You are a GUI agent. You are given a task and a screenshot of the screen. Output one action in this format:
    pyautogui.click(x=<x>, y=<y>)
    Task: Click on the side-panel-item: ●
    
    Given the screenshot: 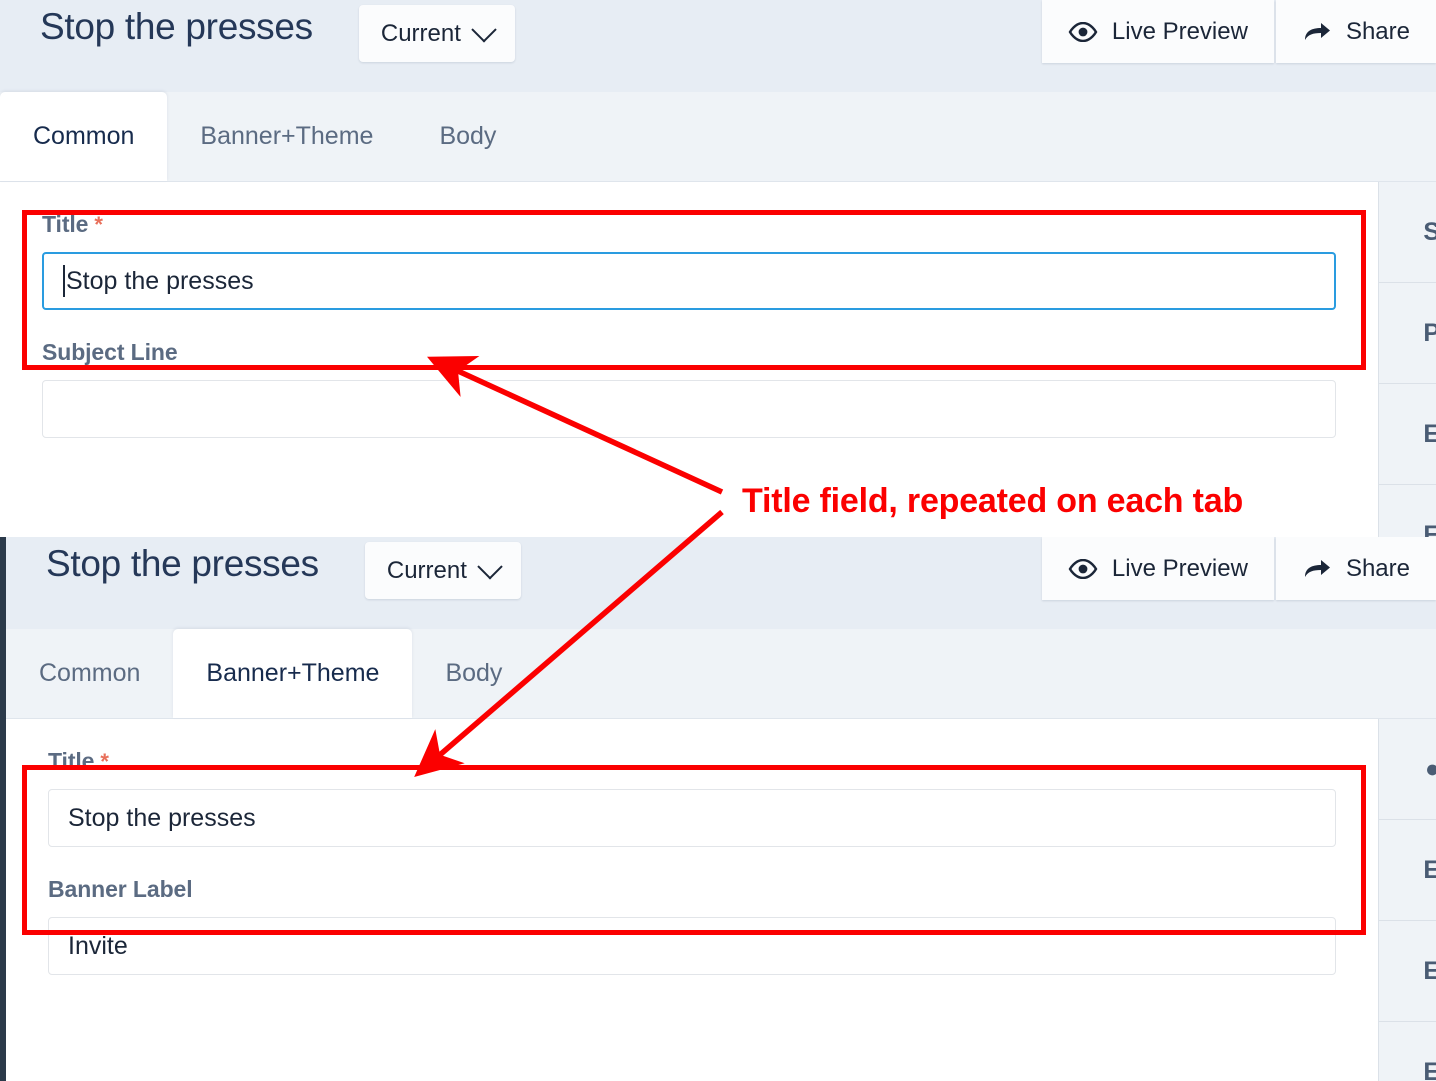 What is the action you would take?
    pyautogui.click(x=1407, y=769)
    